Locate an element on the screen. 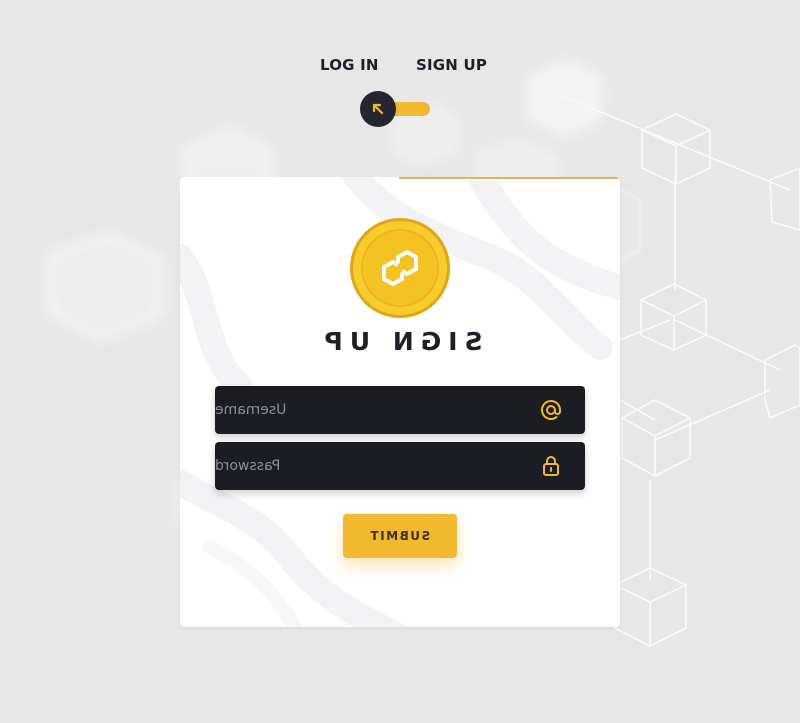 This screenshot has width=800, height=723. submit-button-label: SUBMIT is located at coordinates (400, 536).